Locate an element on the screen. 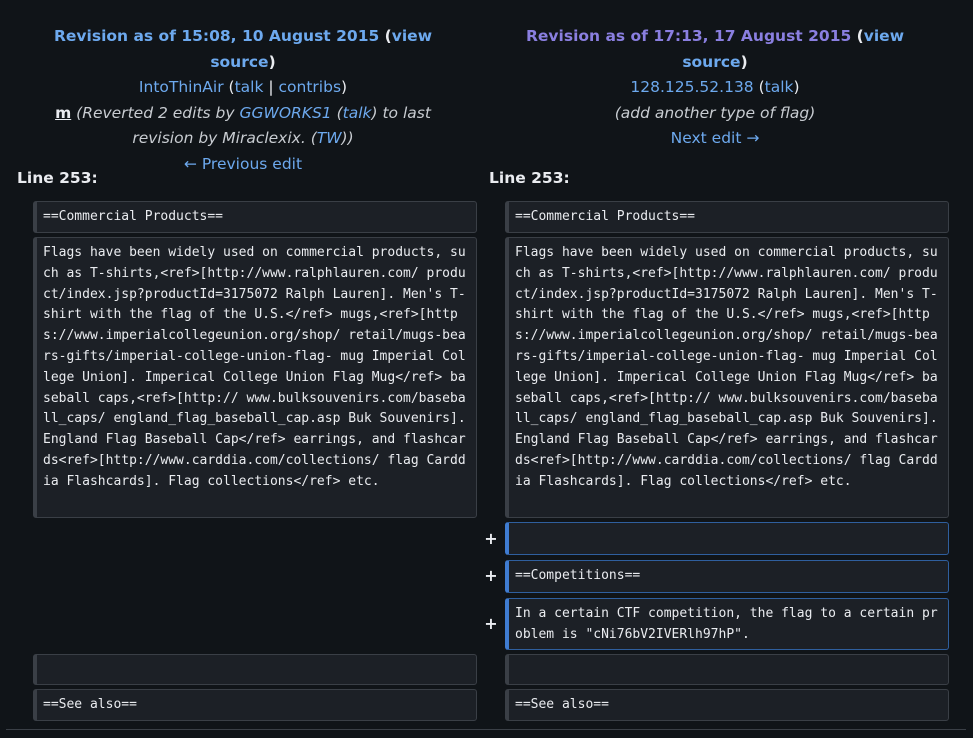  bottom-divider is located at coordinates (486, 729).